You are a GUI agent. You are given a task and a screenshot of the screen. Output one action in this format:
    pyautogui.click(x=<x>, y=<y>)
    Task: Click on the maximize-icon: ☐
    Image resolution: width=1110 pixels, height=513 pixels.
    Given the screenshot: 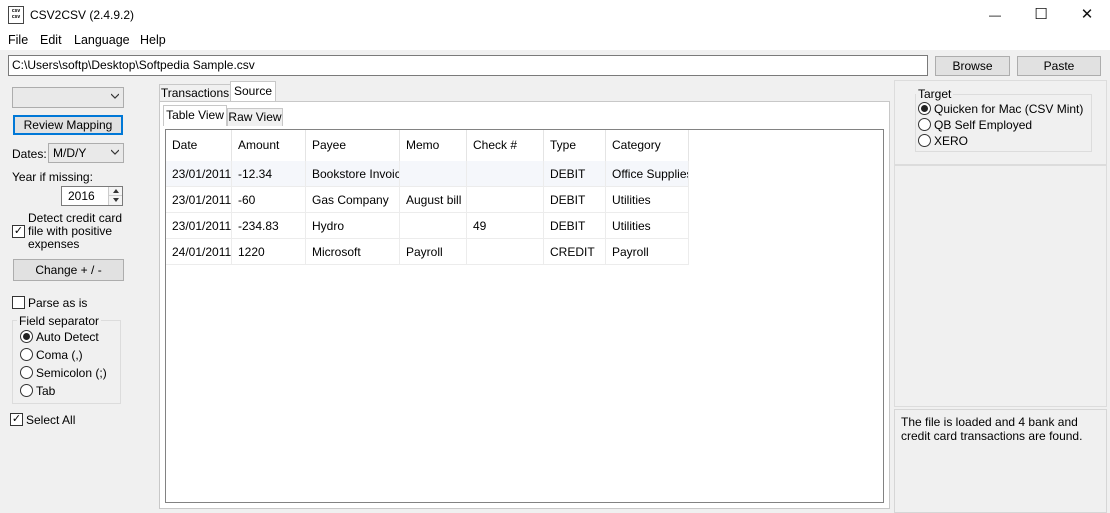 What is the action you would take?
    pyautogui.click(x=1041, y=14)
    